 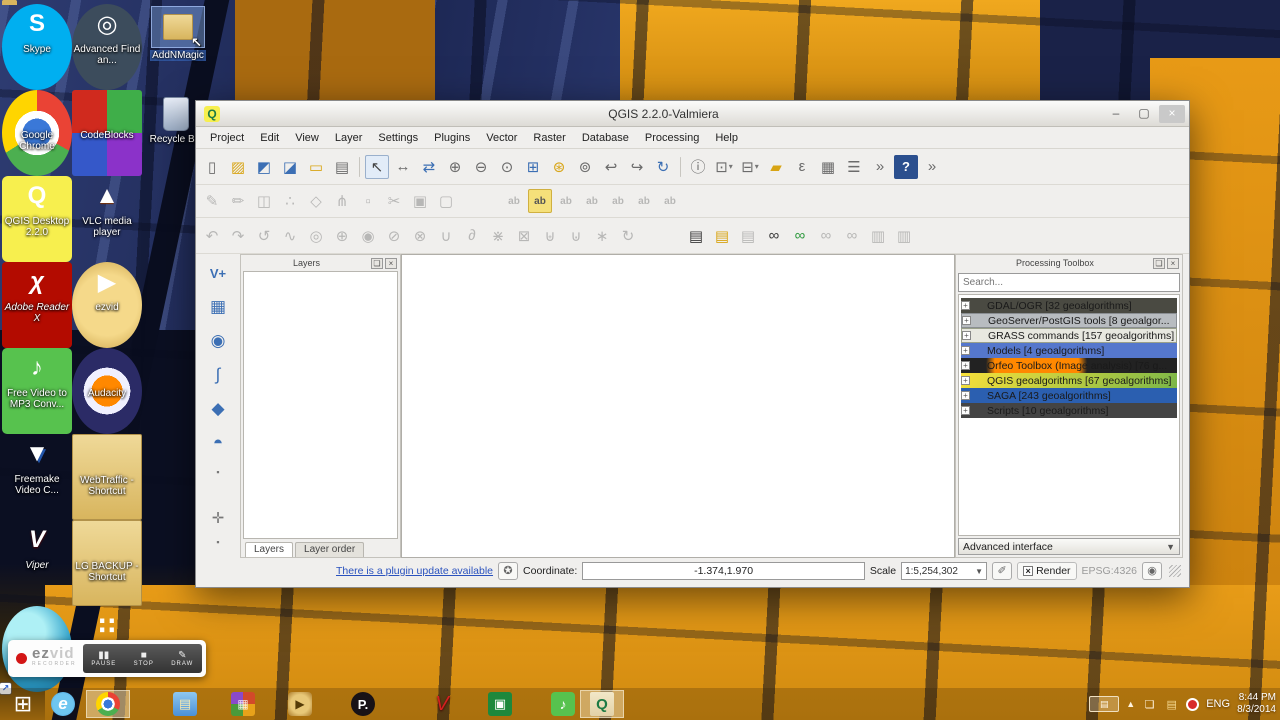 I want to click on new-bookmark-icon: ▰, so click(x=776, y=167).